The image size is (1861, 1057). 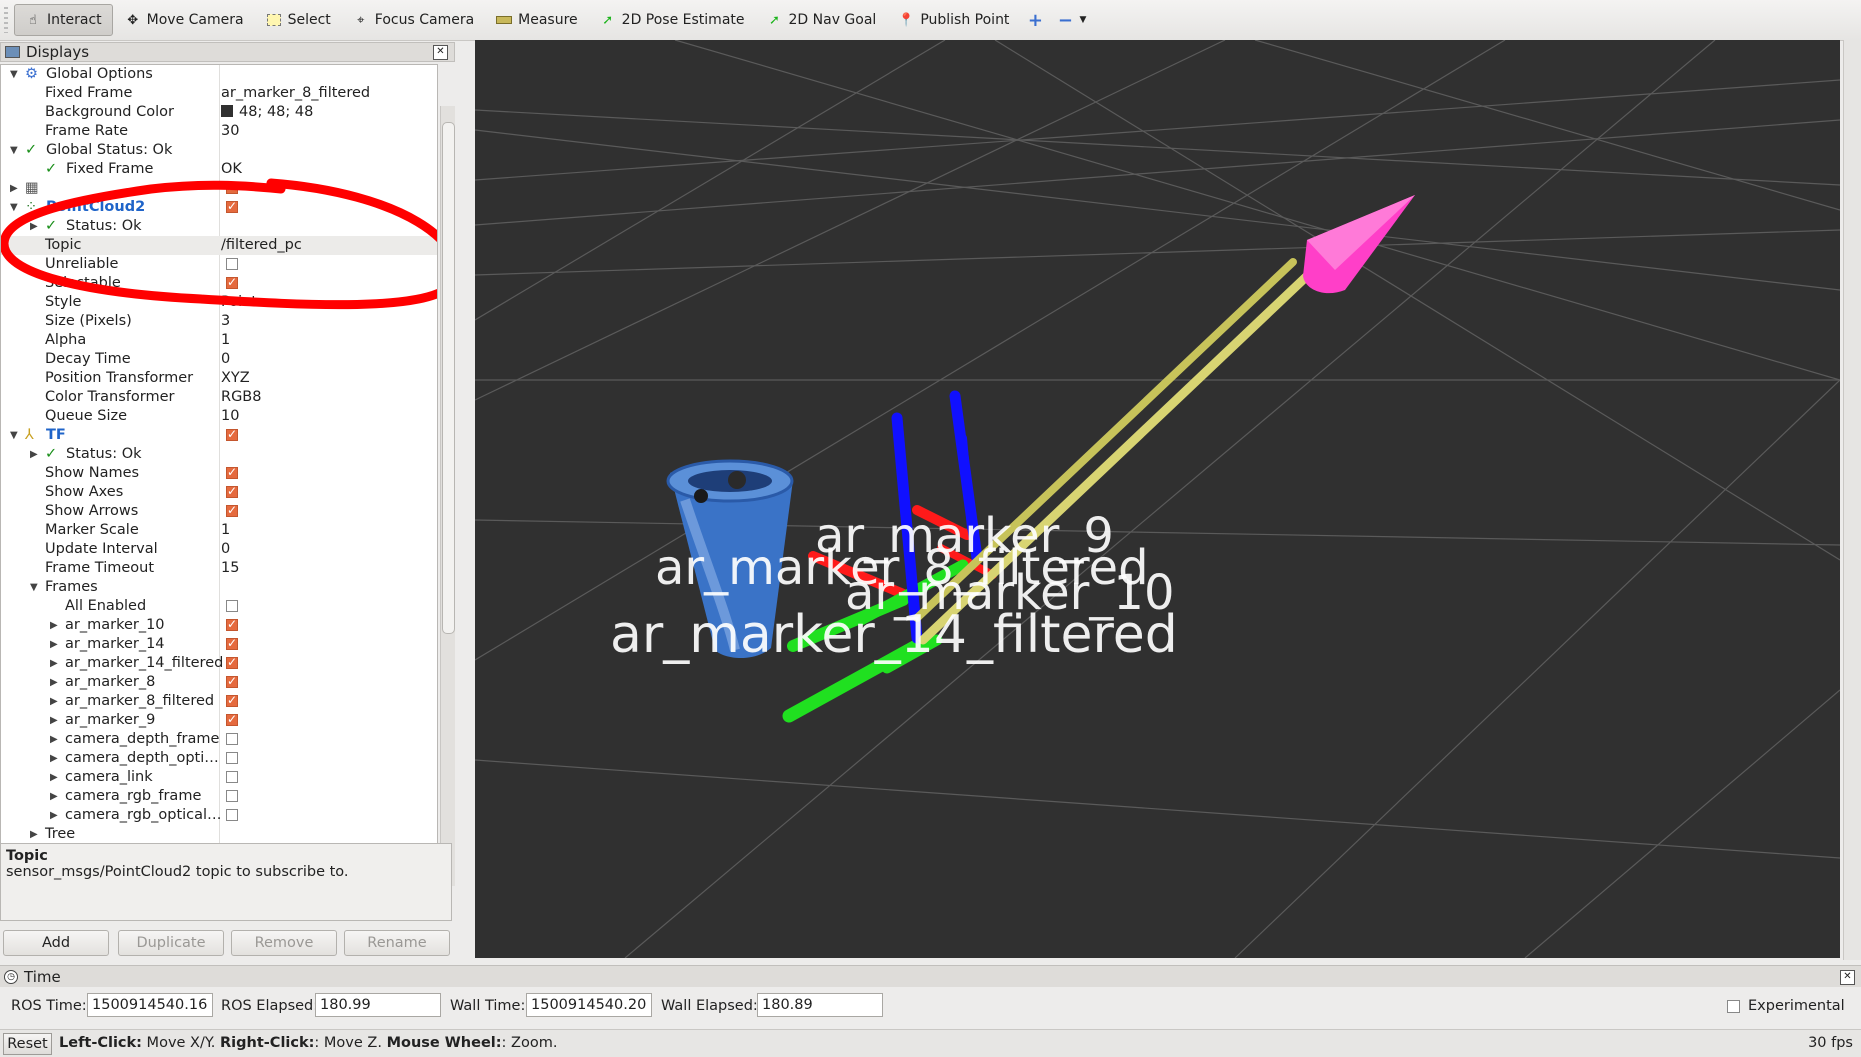 I want to click on alpha-value: 1, so click(x=225, y=340).